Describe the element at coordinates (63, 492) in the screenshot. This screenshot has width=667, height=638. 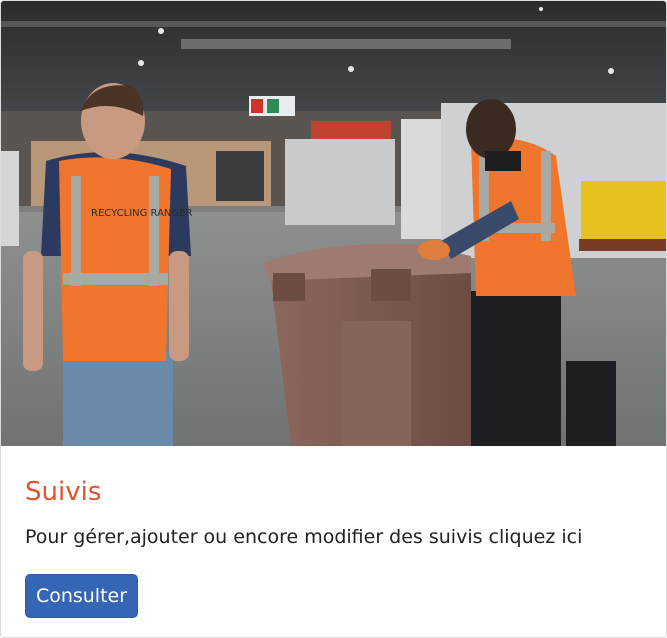
I see `card-title: Suivis` at that location.